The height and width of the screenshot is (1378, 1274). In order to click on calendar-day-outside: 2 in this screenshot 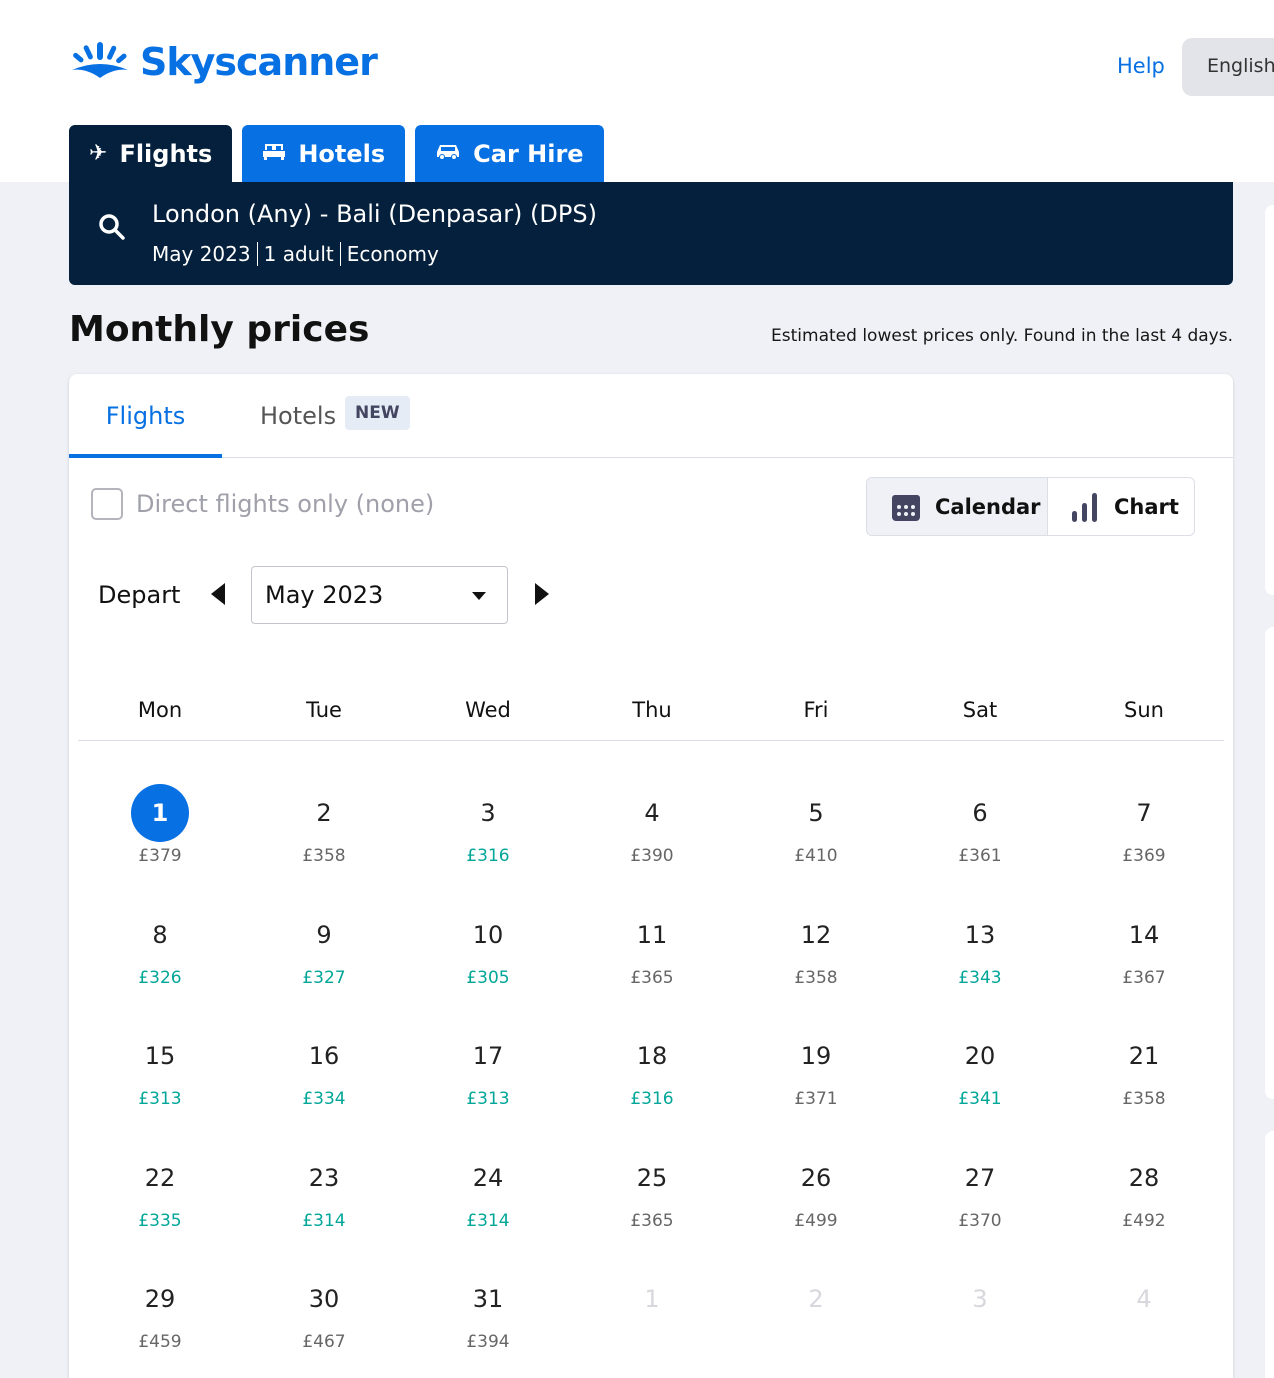, I will do `click(816, 1324)`.